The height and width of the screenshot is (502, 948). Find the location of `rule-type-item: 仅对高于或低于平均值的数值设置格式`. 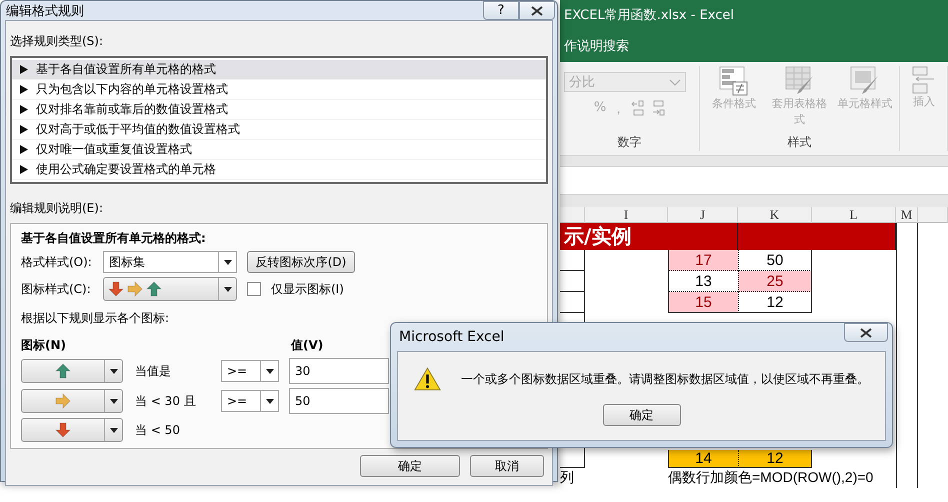

rule-type-item: 仅对高于或低于平均值的数值设置格式 is located at coordinates (279, 130).